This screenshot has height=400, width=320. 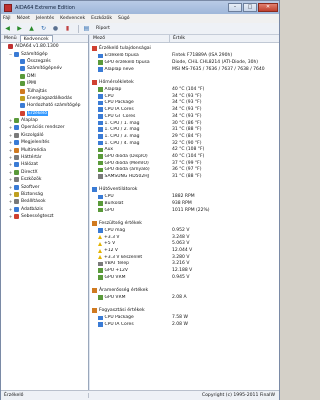 I want to click on detail-row: GPU VRM 2.08 A, so click(x=184, y=297).